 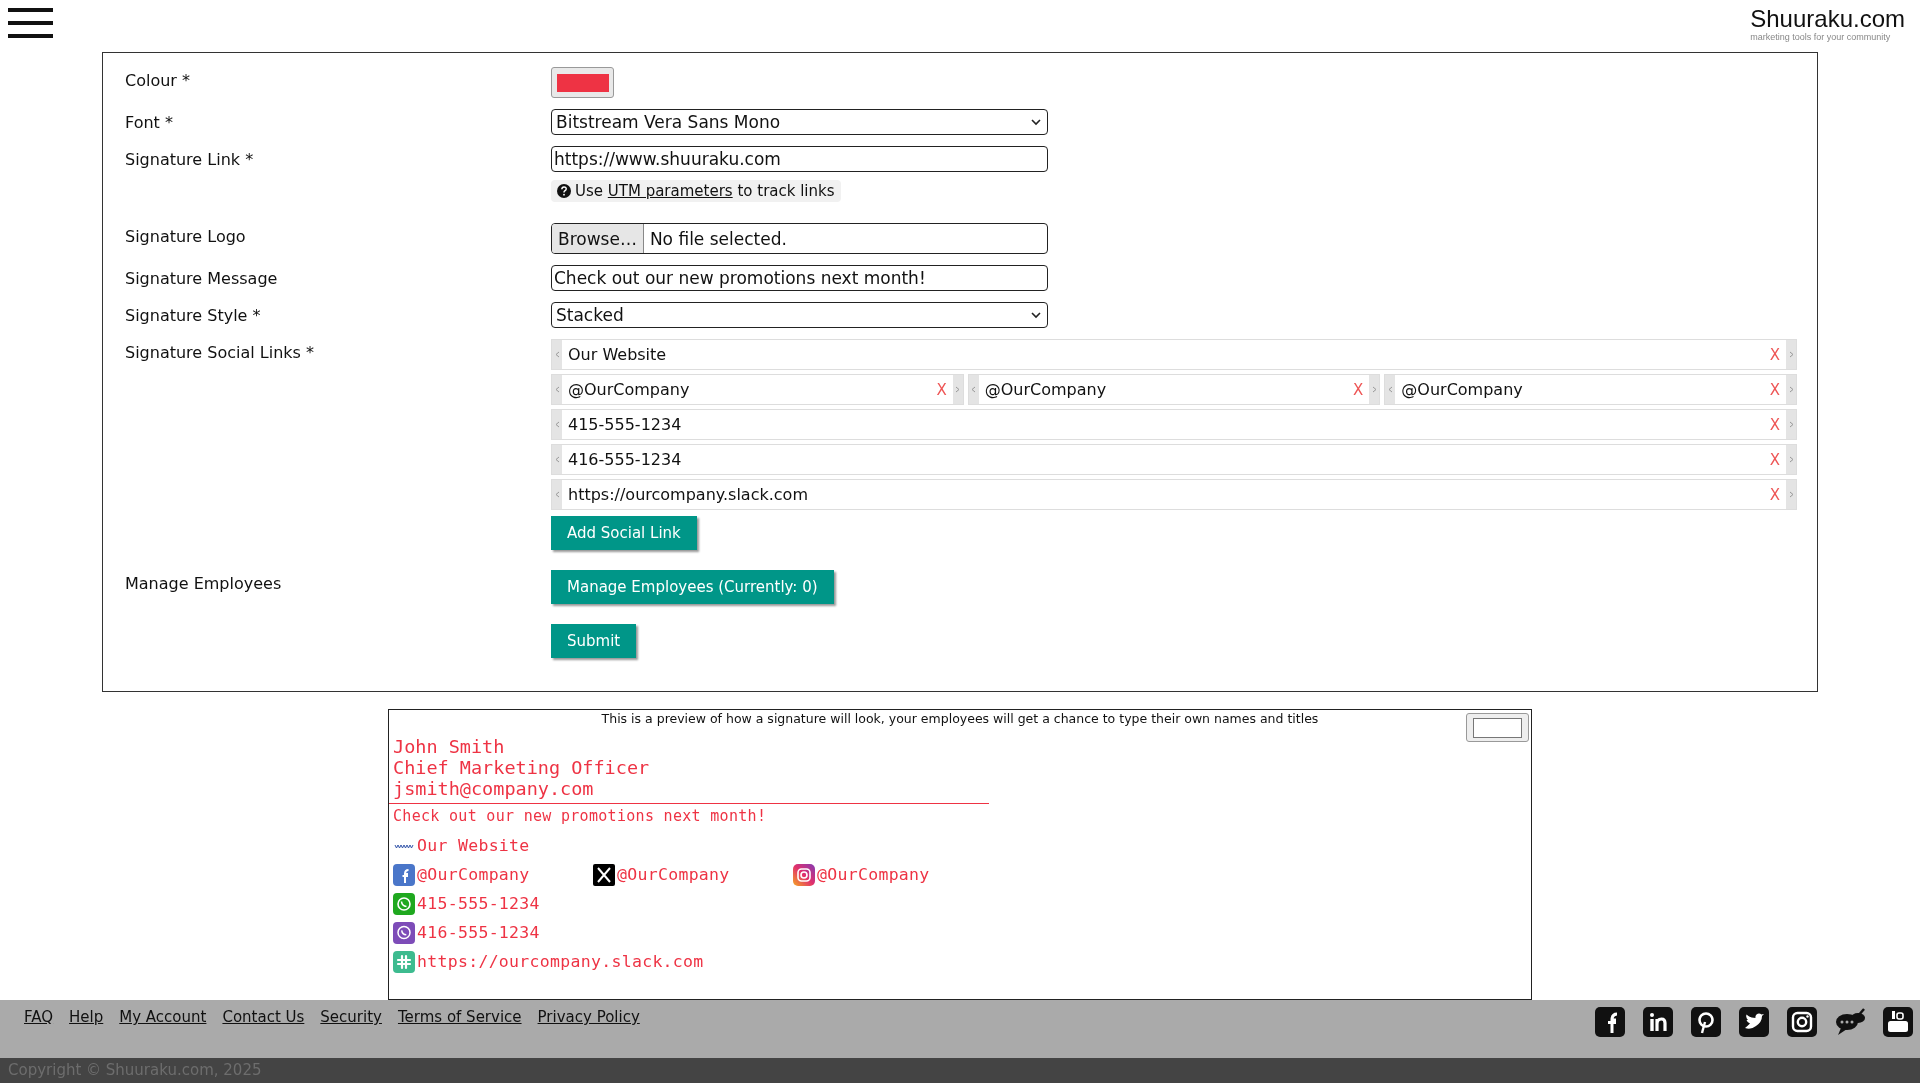 What do you see at coordinates (204, 584) in the screenshot?
I see `field-label: Manage Employees` at bounding box center [204, 584].